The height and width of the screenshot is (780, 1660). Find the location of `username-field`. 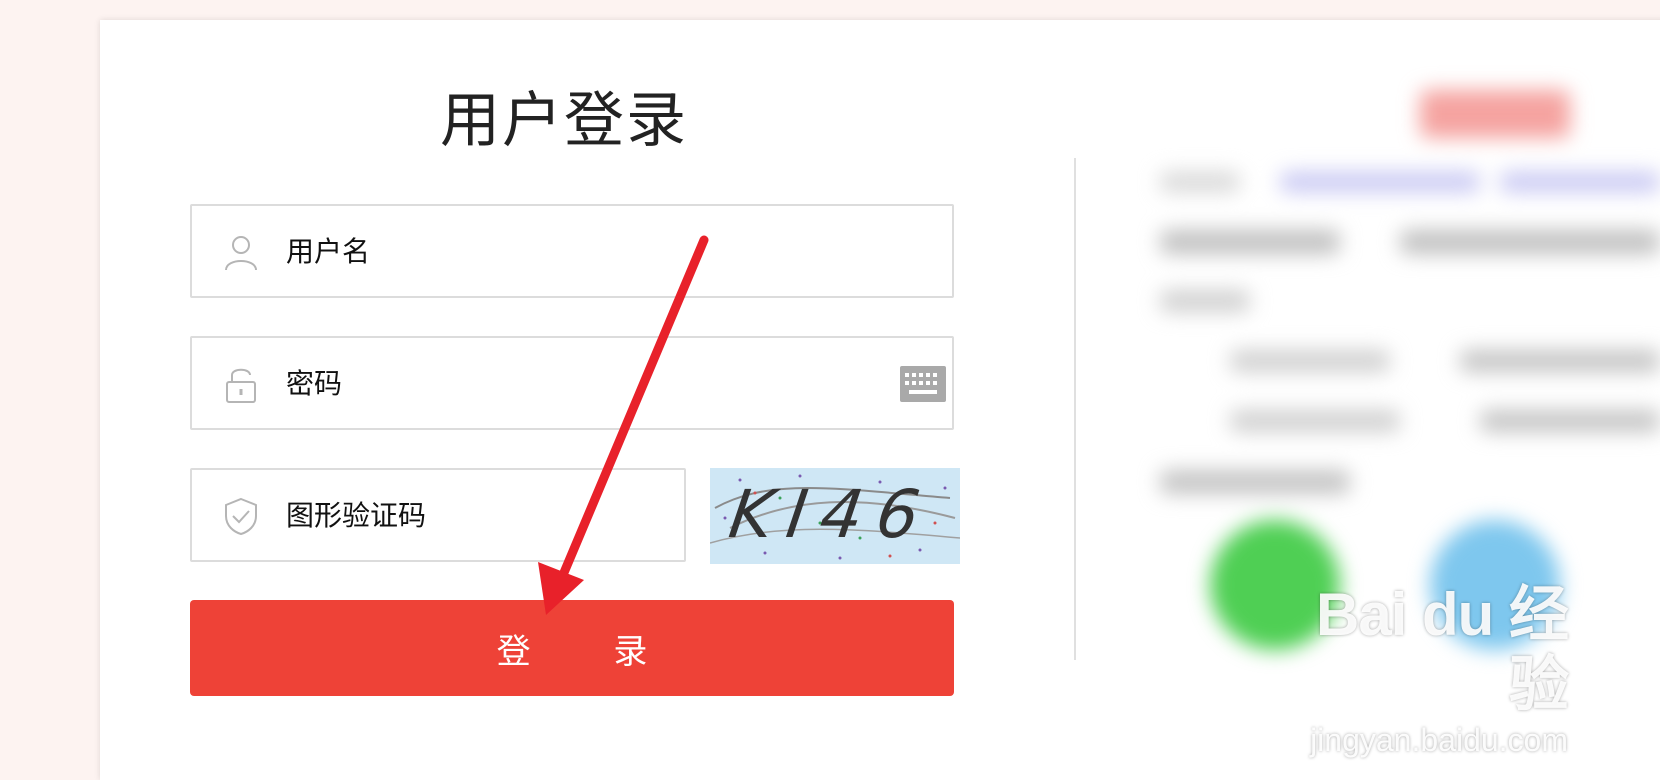

username-field is located at coordinates (572, 251).